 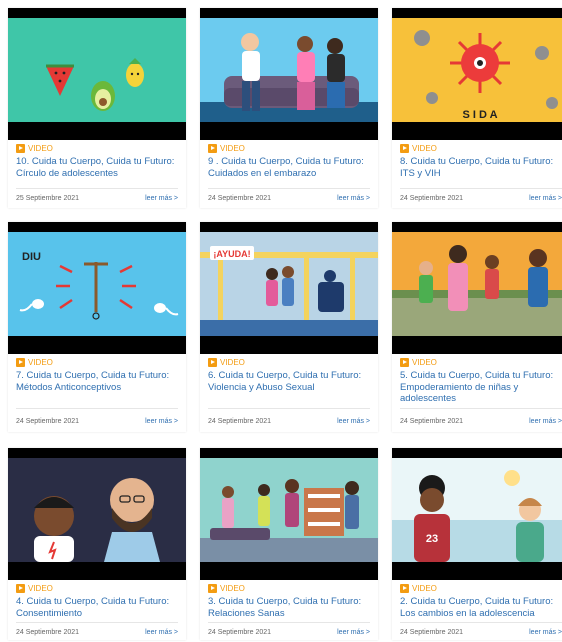 I want to click on video-thumbnail: DIU, so click(x=97, y=288).